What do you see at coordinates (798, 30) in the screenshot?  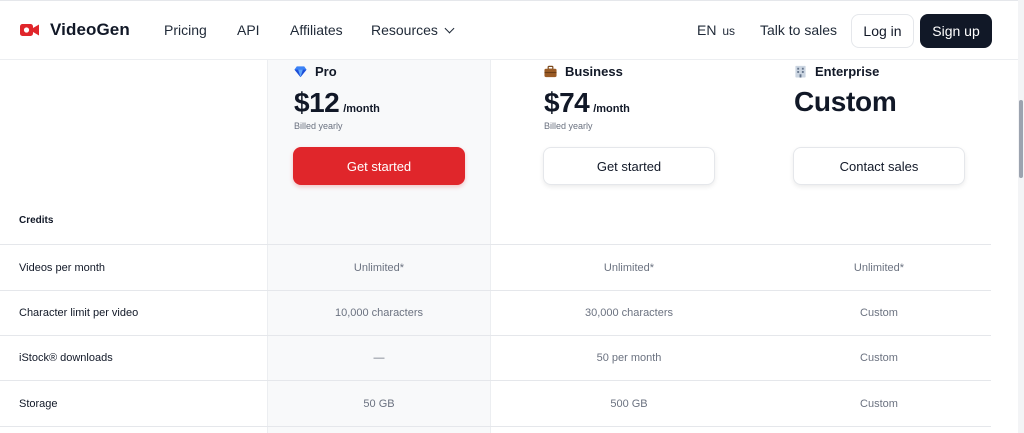 I see `talk-to-sales-link: Talk to sales` at bounding box center [798, 30].